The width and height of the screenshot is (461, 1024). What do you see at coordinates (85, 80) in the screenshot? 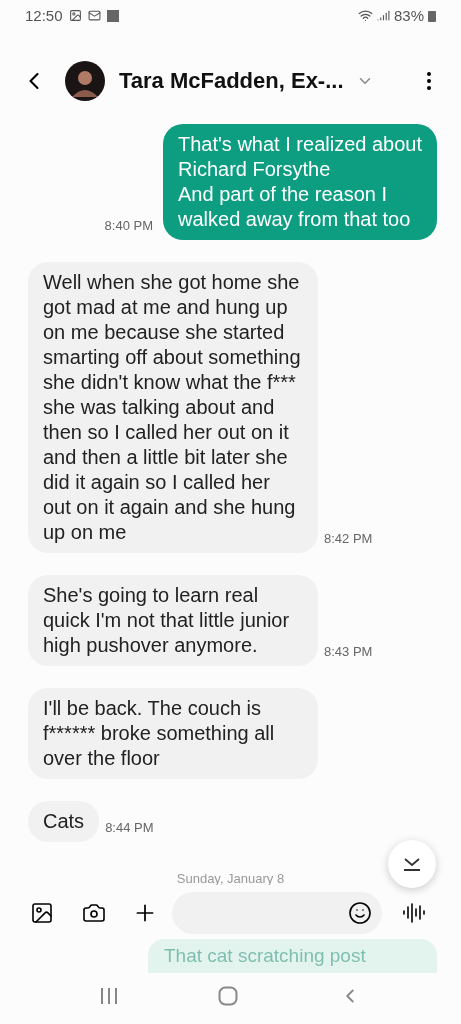
I see `avatar` at bounding box center [85, 80].